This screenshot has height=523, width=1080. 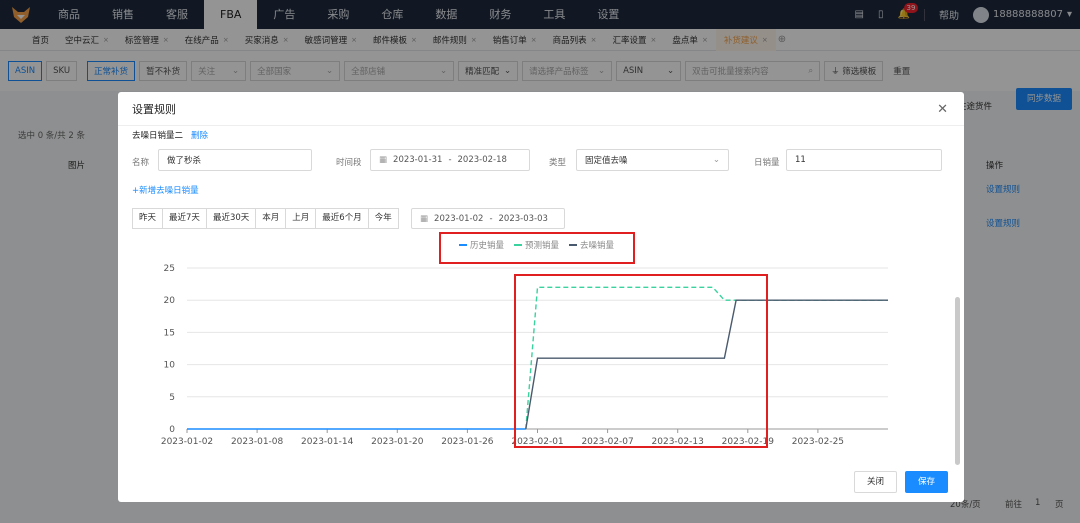 What do you see at coordinates (558, 163) in the screenshot?
I see `type-label: 类型` at bounding box center [558, 163].